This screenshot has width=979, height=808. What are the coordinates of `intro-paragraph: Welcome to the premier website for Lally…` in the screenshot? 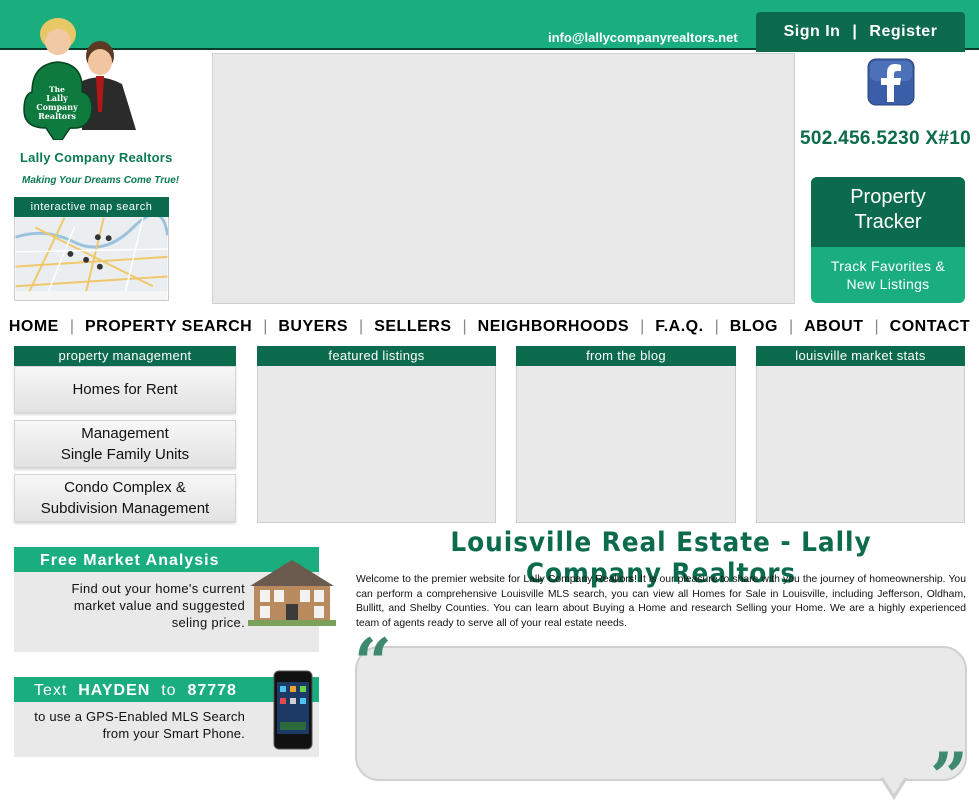 It's located at (661, 601).